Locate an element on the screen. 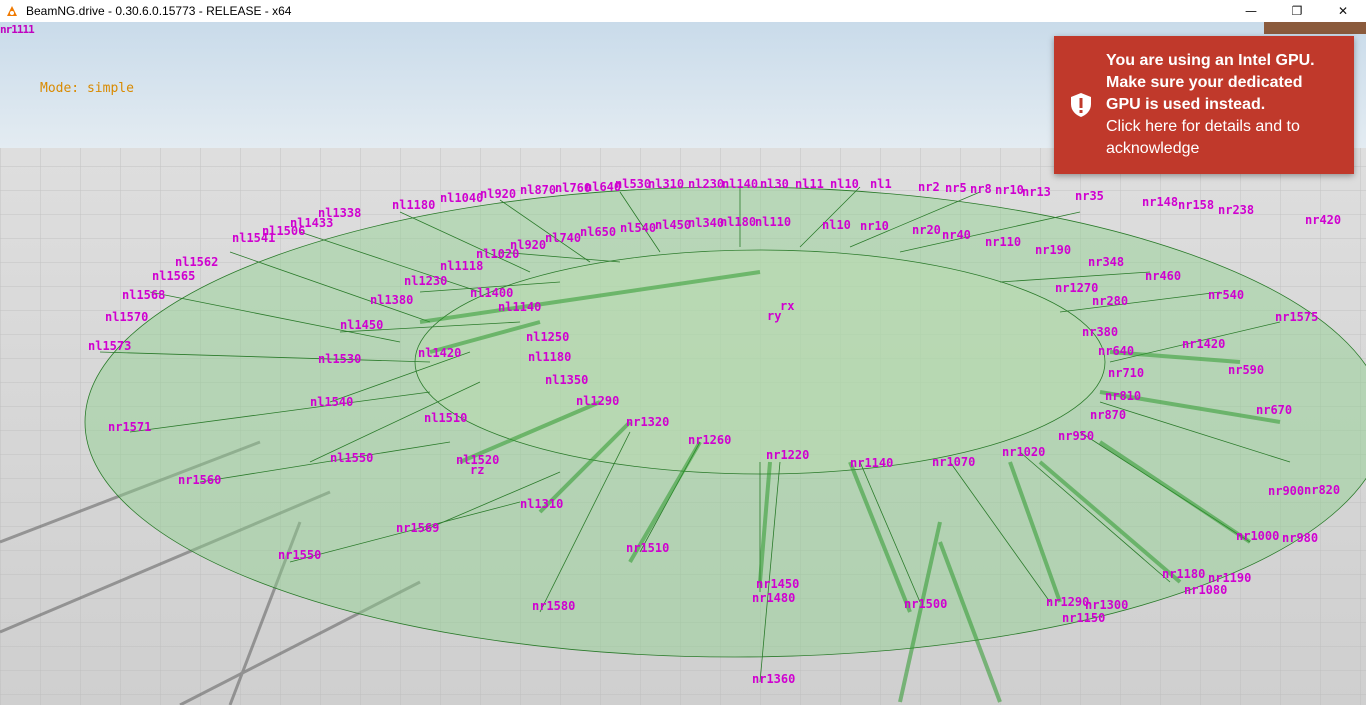 Image resolution: width=1366 pixels, height=705 pixels. node-label: nl1565 is located at coordinates (173, 276).